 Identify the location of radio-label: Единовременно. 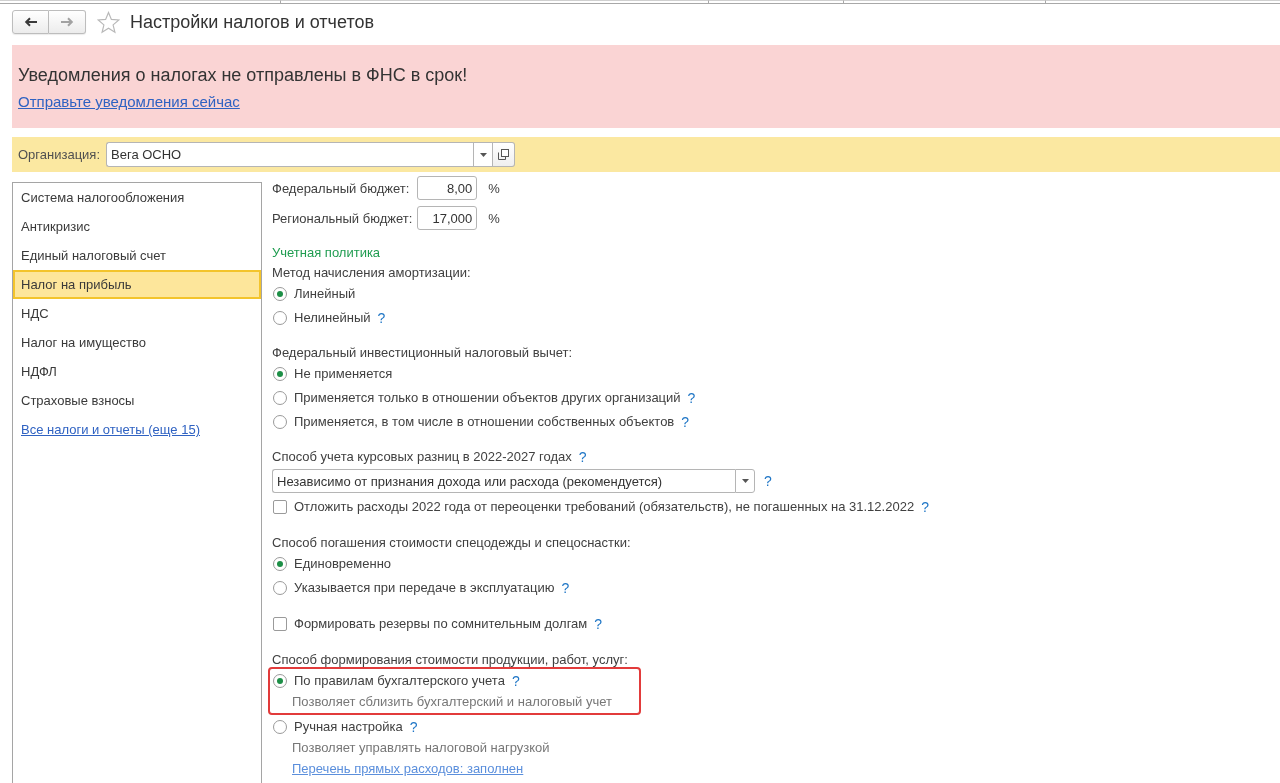
(343, 563).